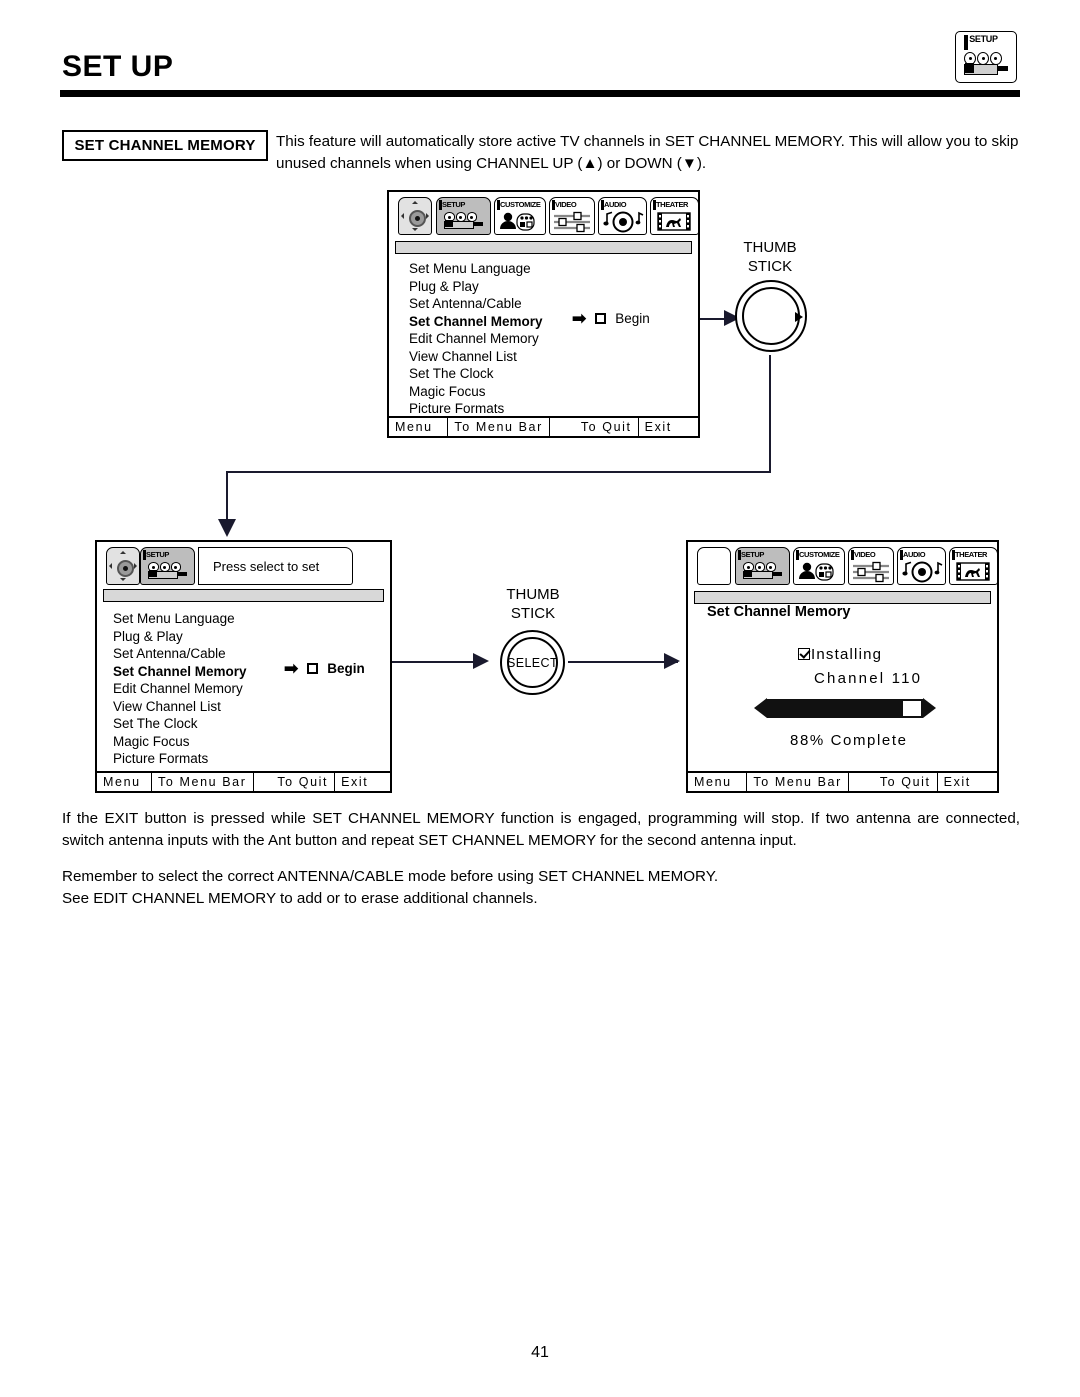 This screenshot has width=1080, height=1397. I want to click on menubar-strip-top, so click(543, 247).